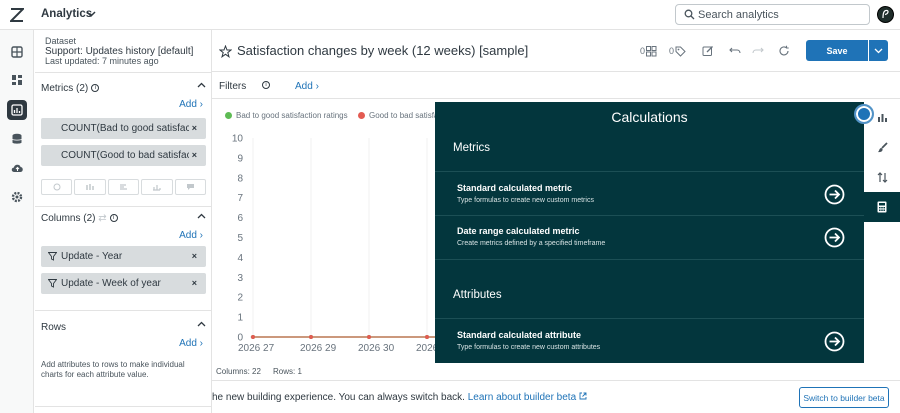  I want to click on y-tick-label: 4, so click(240, 258).